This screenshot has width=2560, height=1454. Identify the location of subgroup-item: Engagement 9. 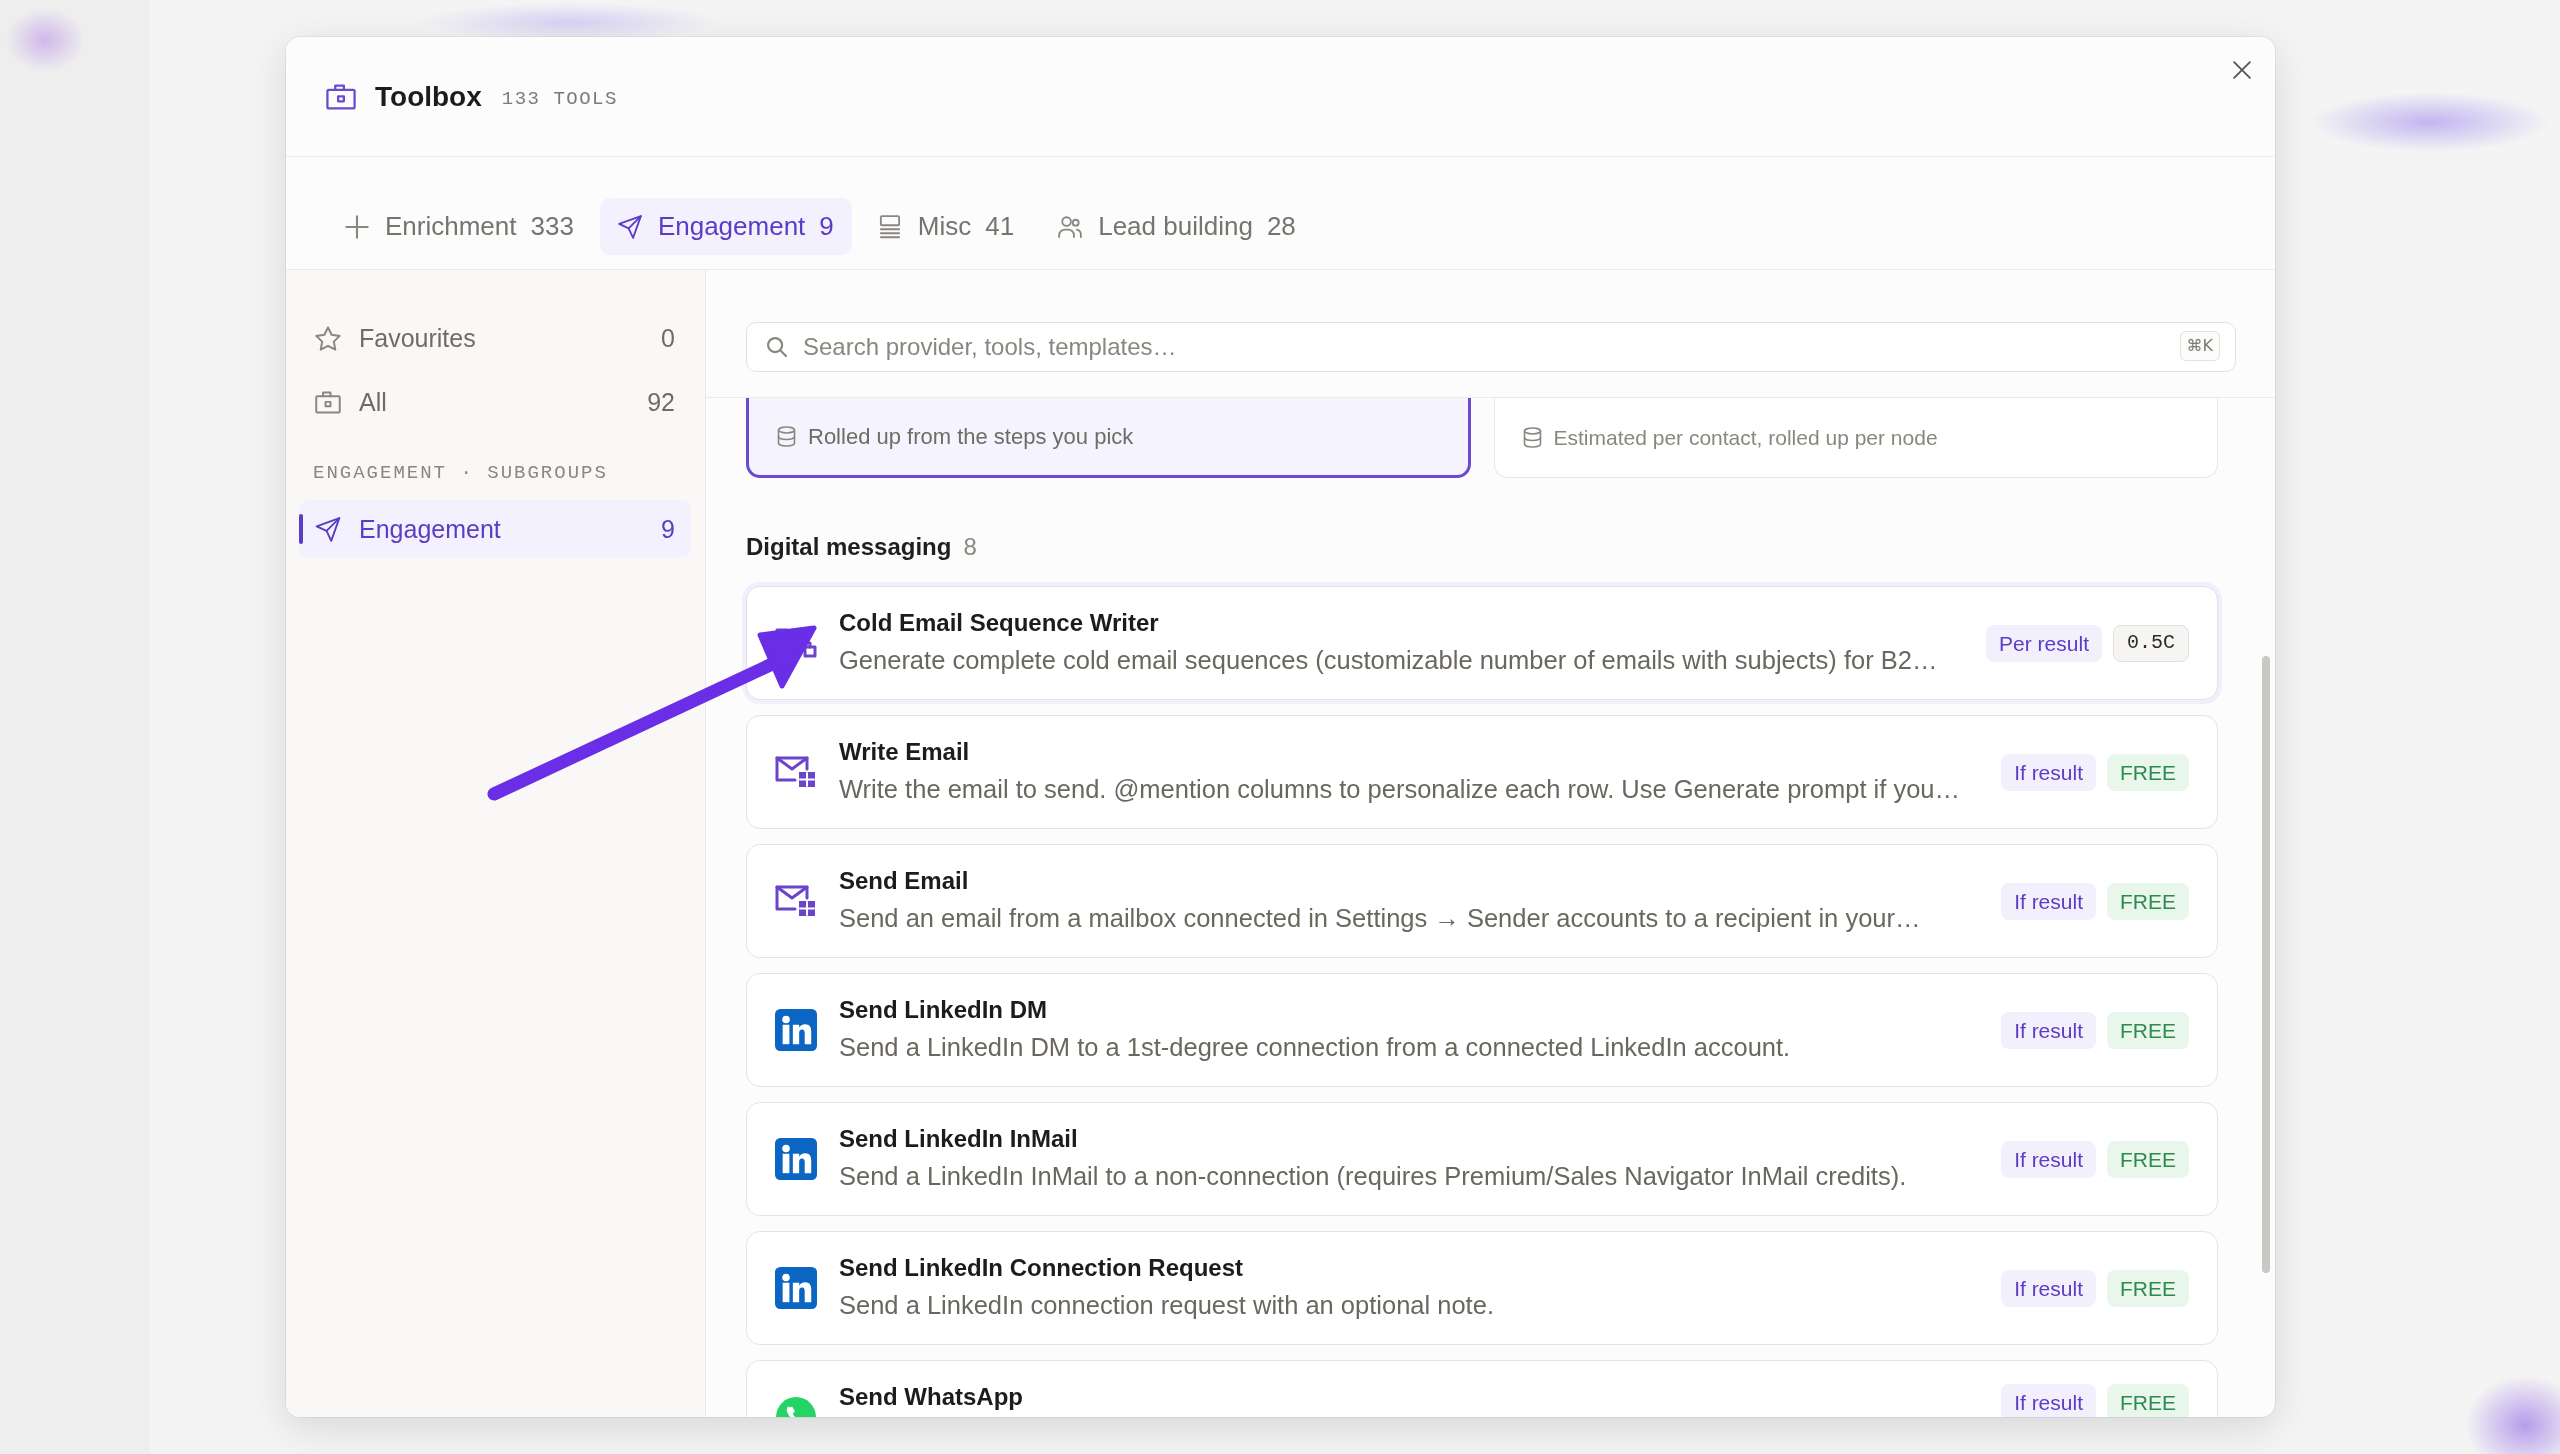
(495, 529).